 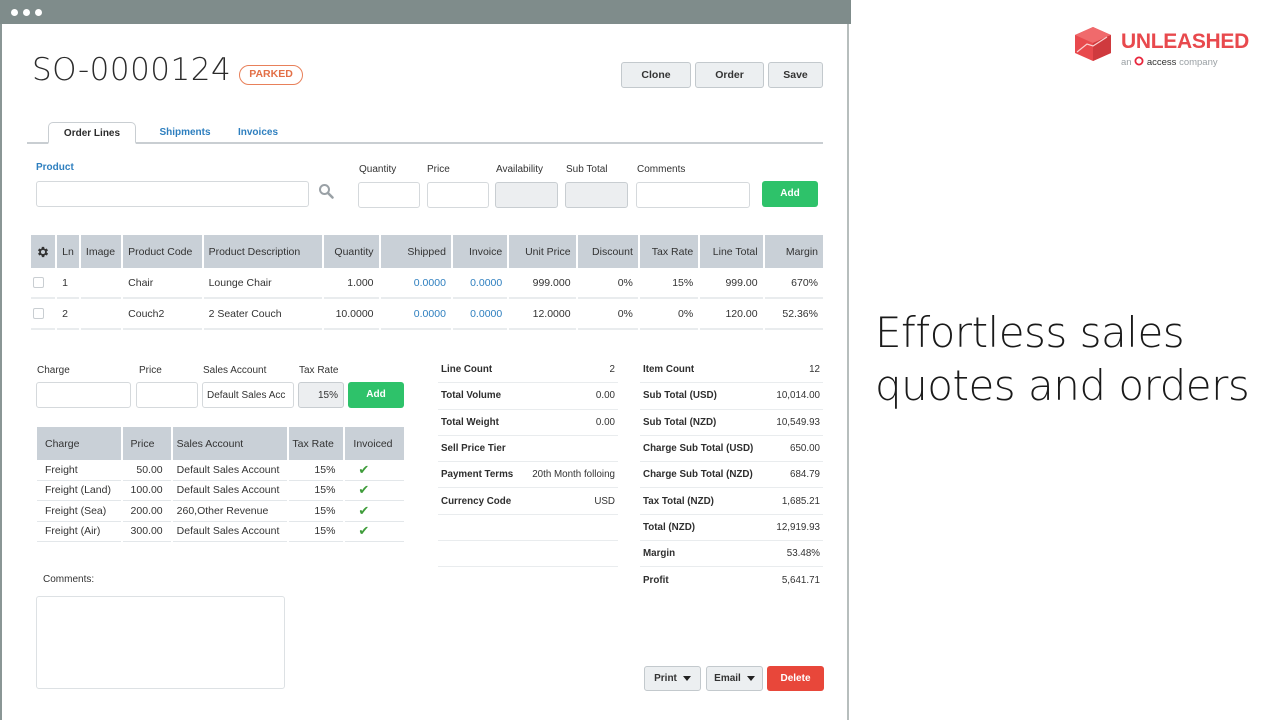 What do you see at coordinates (26, 12) in the screenshot?
I see `window-controls` at bounding box center [26, 12].